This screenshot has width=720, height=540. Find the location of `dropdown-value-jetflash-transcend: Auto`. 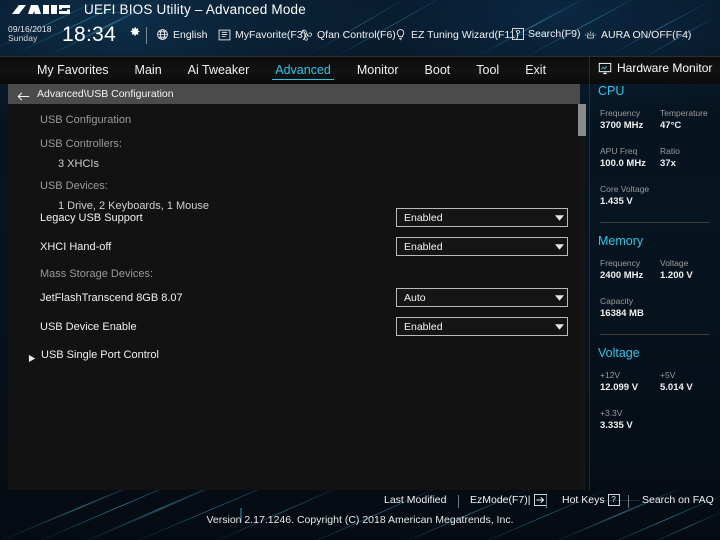

dropdown-value-jetflash-transcend: Auto is located at coordinates (415, 297).